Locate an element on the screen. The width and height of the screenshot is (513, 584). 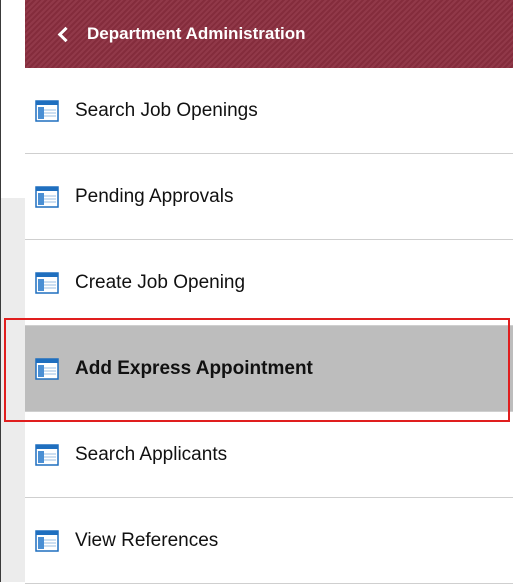
menu-item-search-applicants: Search Applicants is located at coordinates (269, 455).